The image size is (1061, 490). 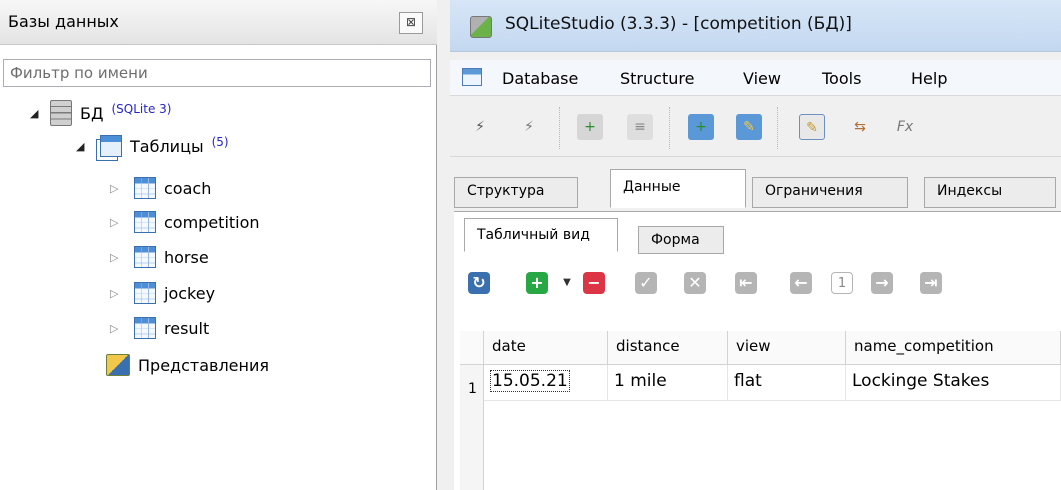 What do you see at coordinates (953, 383) in the screenshot?
I see `table-cell: Lockinge Stakes` at bounding box center [953, 383].